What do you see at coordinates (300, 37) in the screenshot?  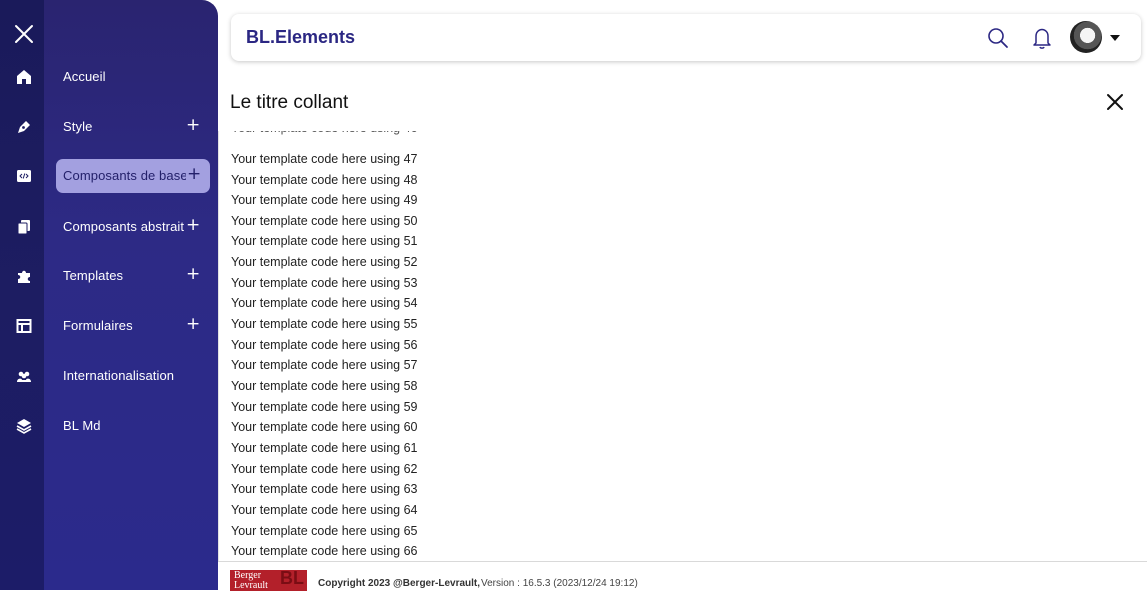 I see `app-title: BL.Elements` at bounding box center [300, 37].